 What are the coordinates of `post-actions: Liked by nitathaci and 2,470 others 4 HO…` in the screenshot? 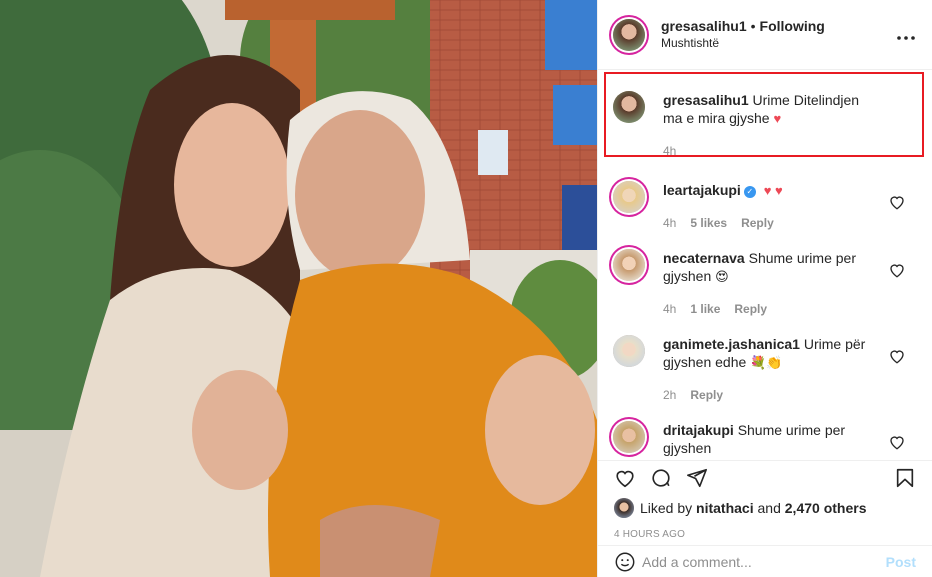 It's located at (765, 500).